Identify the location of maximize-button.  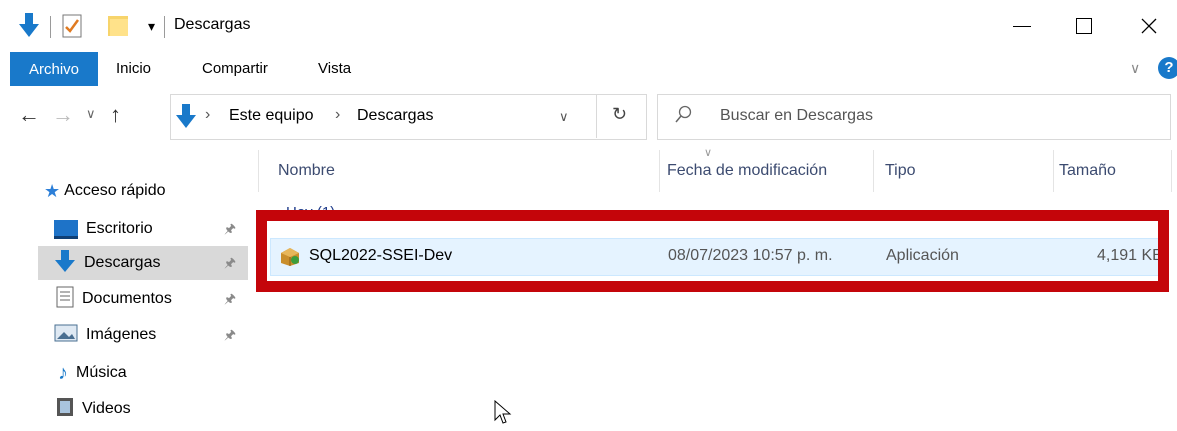
(1084, 26).